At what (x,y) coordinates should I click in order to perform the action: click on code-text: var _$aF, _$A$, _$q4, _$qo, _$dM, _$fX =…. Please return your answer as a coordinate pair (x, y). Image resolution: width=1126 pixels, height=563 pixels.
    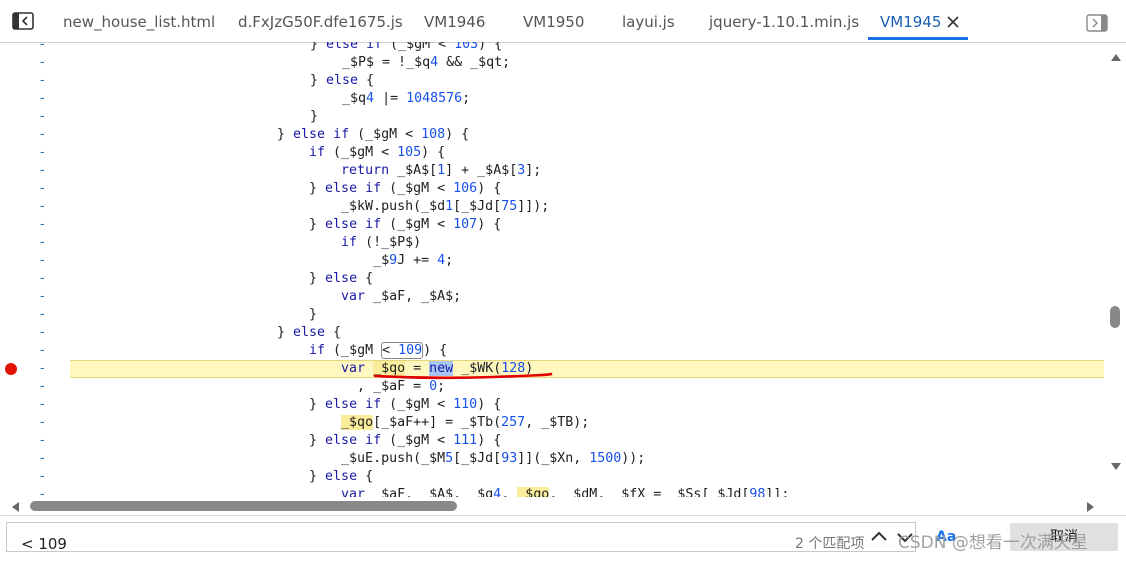
    Looking at the image, I should click on (533, 491).